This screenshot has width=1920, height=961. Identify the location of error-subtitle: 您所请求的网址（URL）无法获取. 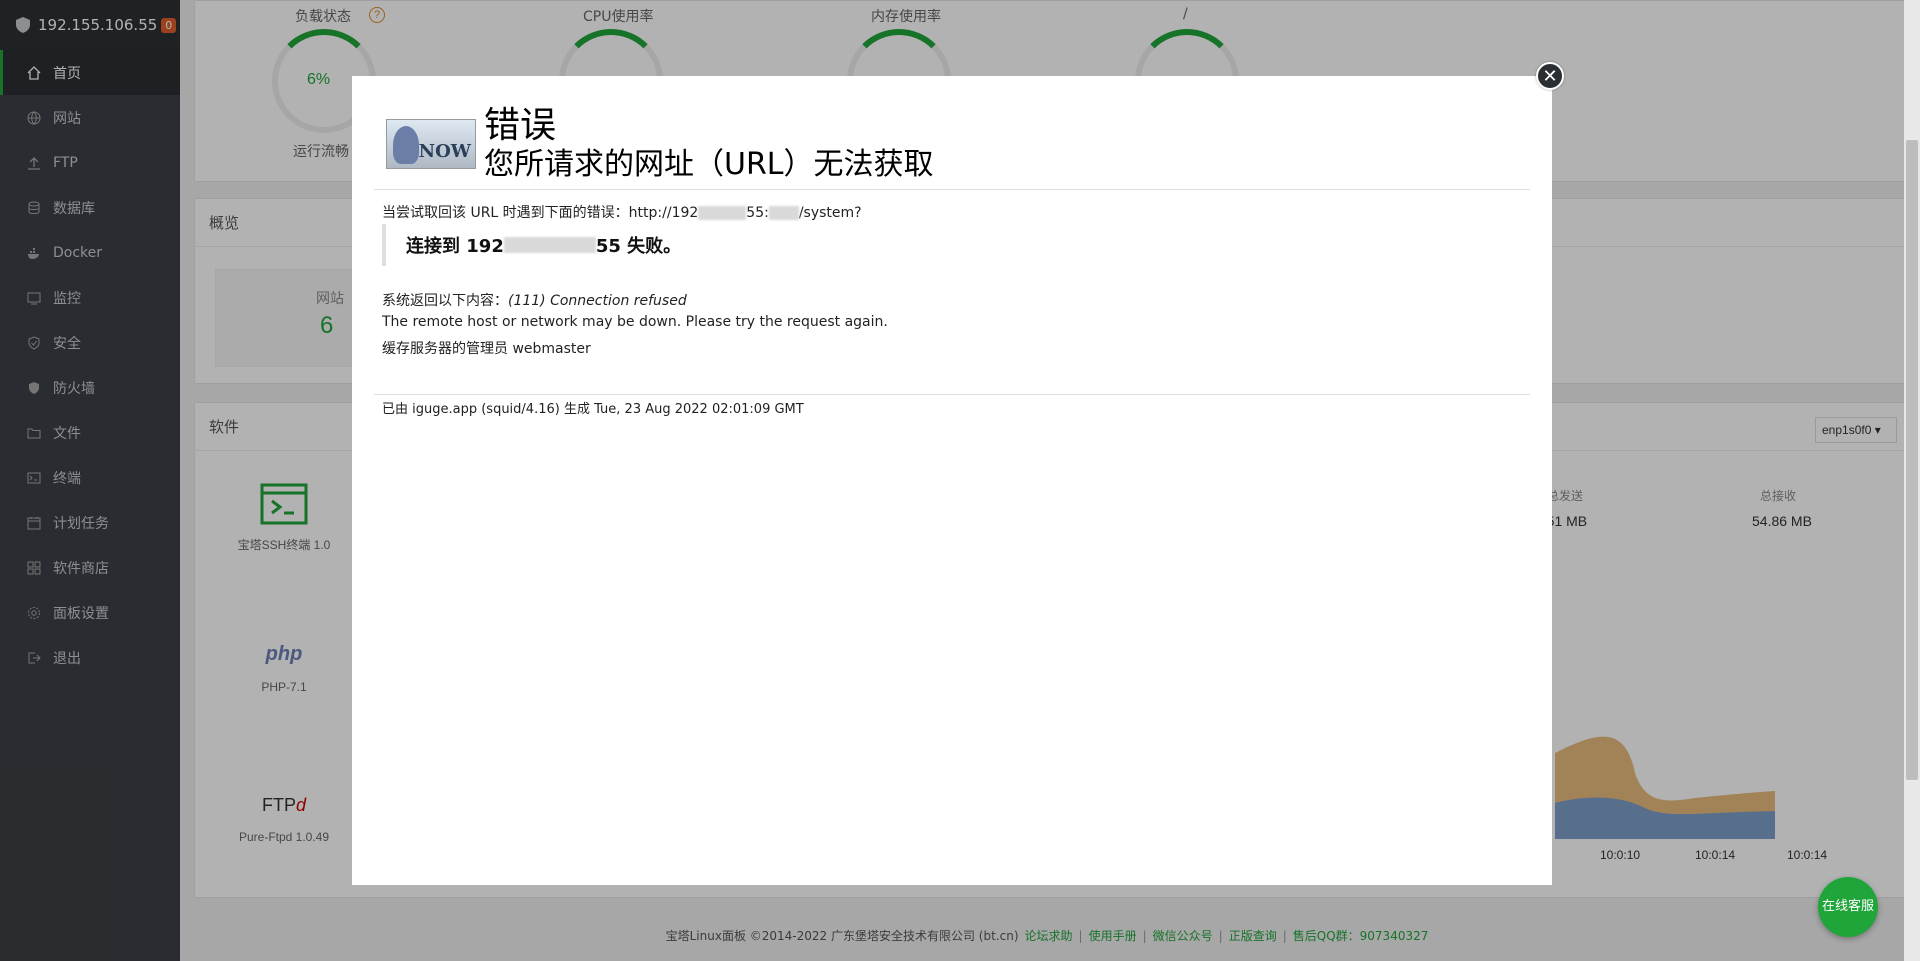
(709, 164).